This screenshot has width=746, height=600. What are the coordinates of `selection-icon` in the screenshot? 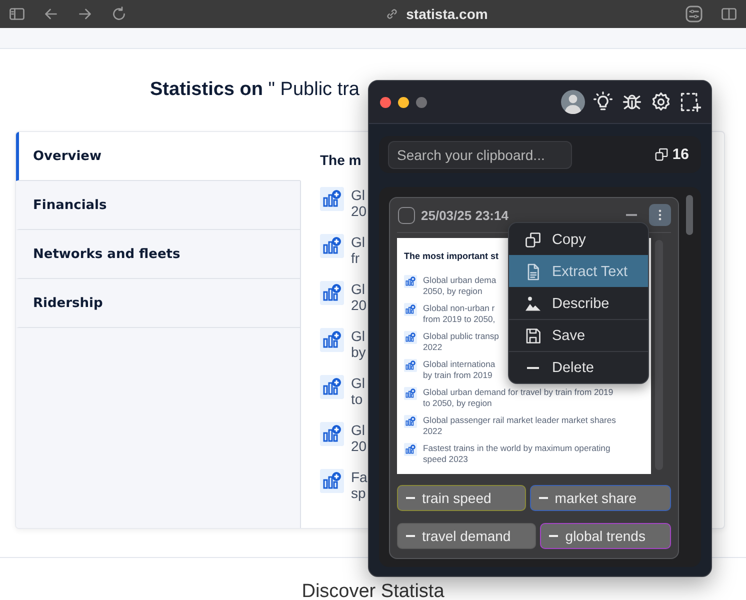 It's located at (690, 102).